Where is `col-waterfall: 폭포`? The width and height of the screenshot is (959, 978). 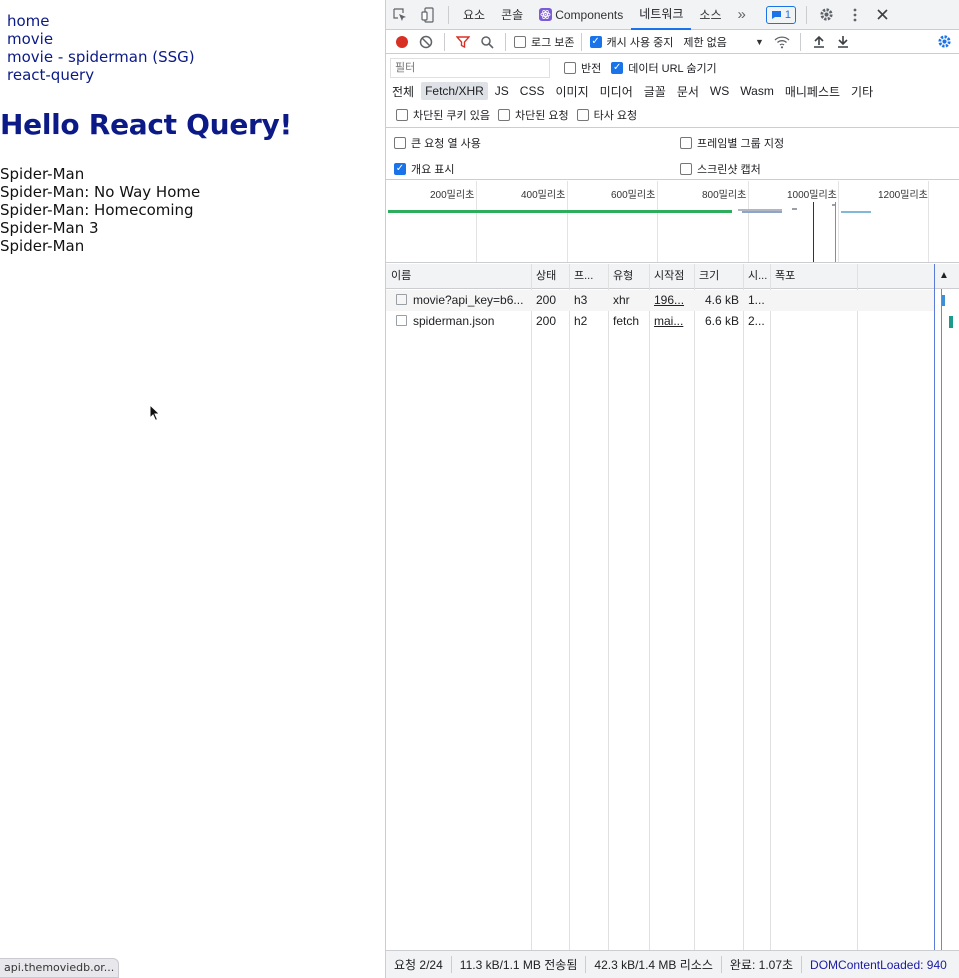 col-waterfall: 폭포 is located at coordinates (850, 276).